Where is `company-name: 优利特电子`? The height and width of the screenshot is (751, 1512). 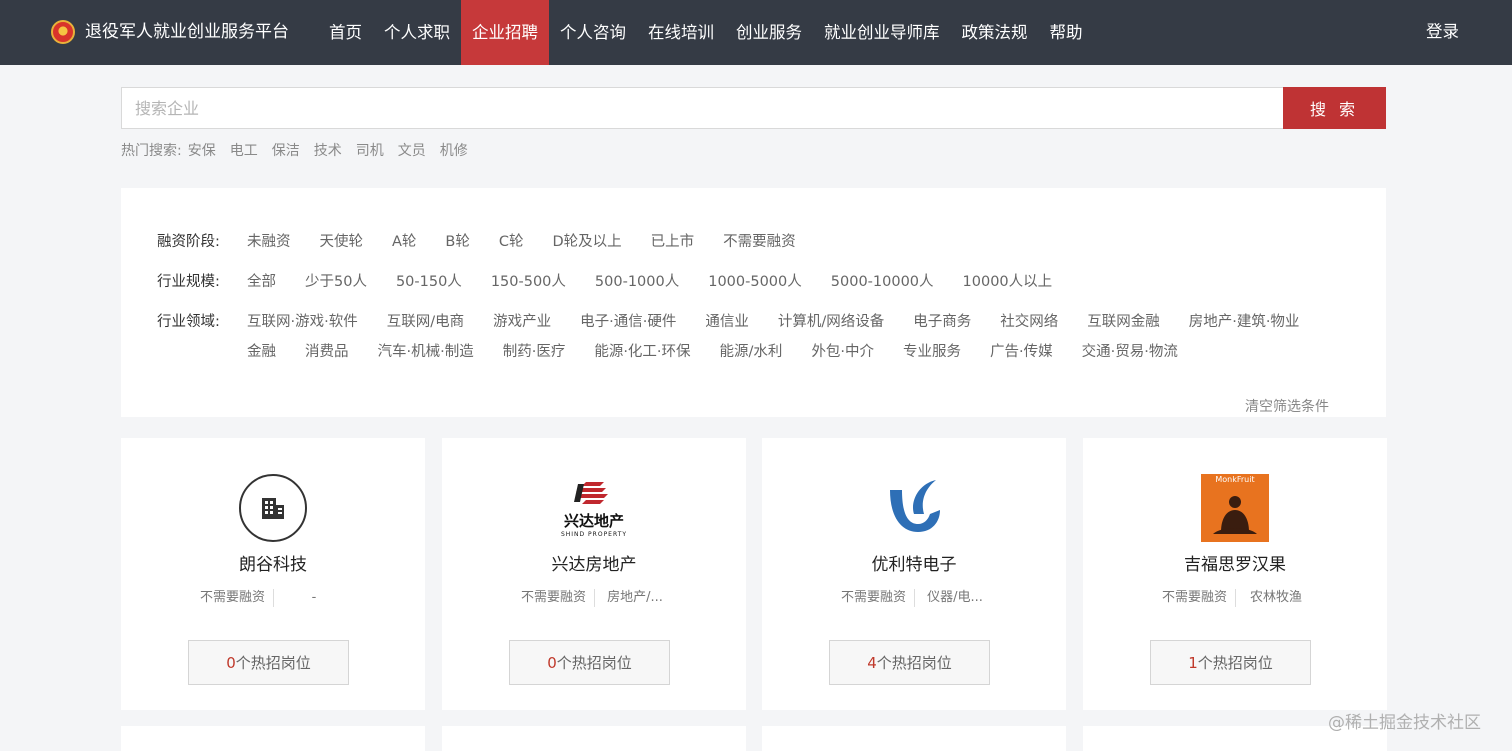
company-name: 优利特电子 is located at coordinates (914, 565).